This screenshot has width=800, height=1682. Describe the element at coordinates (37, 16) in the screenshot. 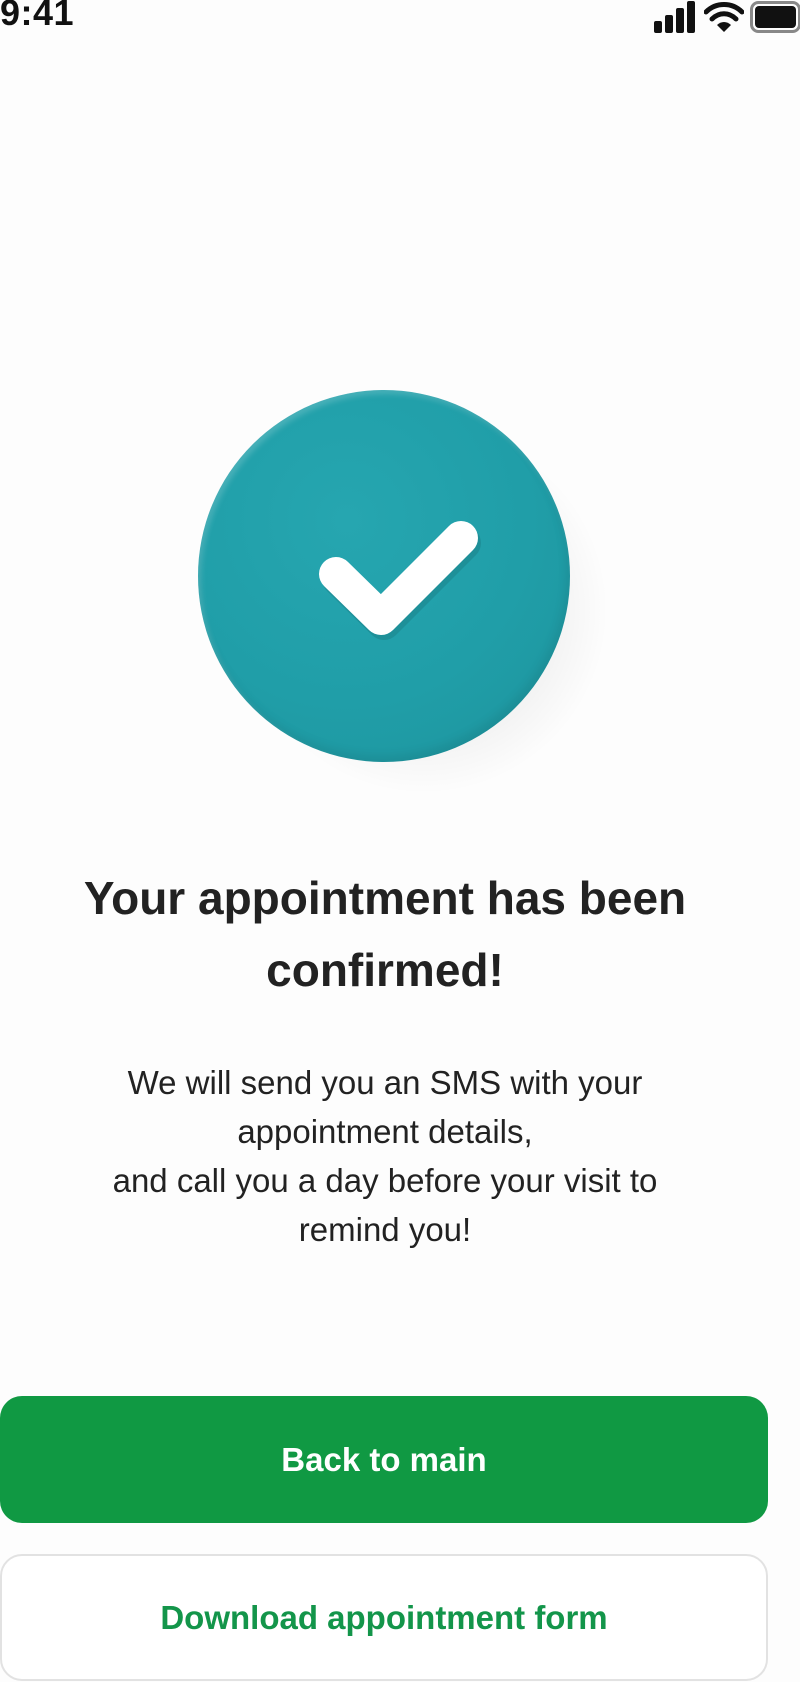

I see `status-time: 9:41` at that location.